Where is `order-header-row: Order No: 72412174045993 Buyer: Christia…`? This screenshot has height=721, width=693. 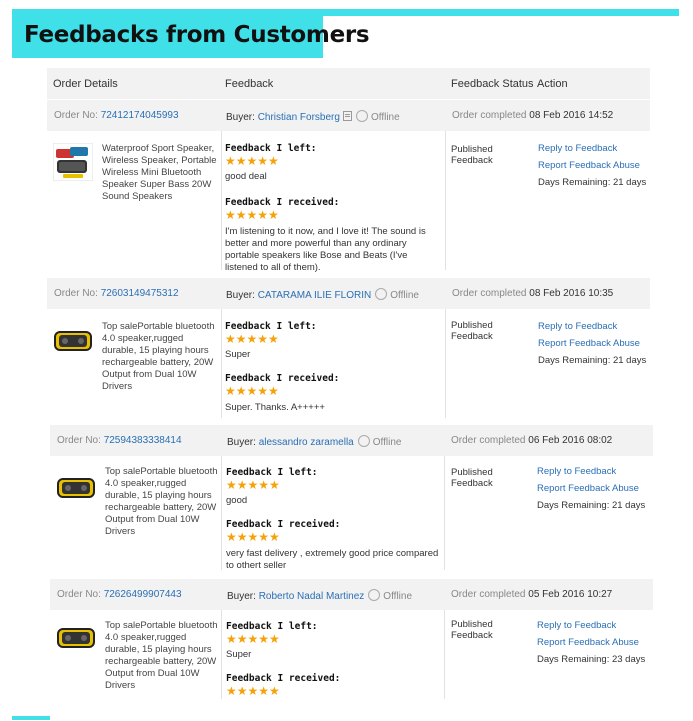
order-header-row: Order No: 72412174045993 Buyer: Christia… is located at coordinates (348, 115).